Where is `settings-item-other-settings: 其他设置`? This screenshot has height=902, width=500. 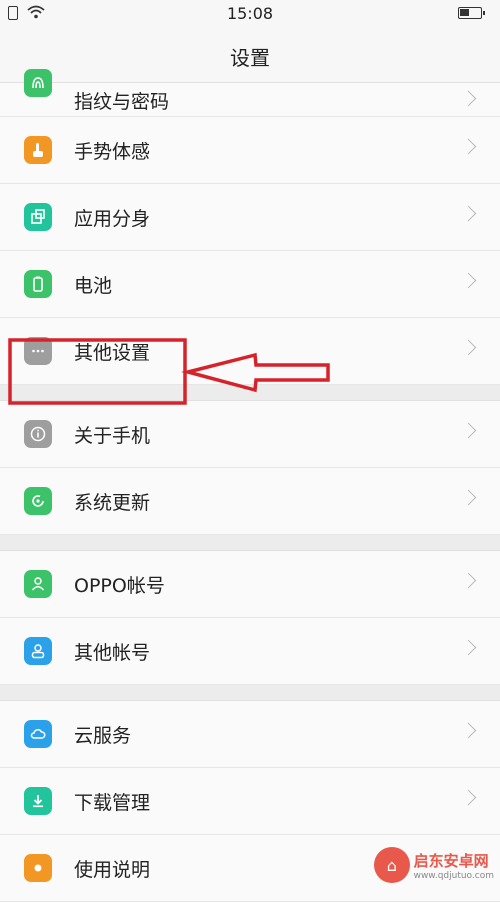
settings-item-other-settings: 其他设置 is located at coordinates (250, 351).